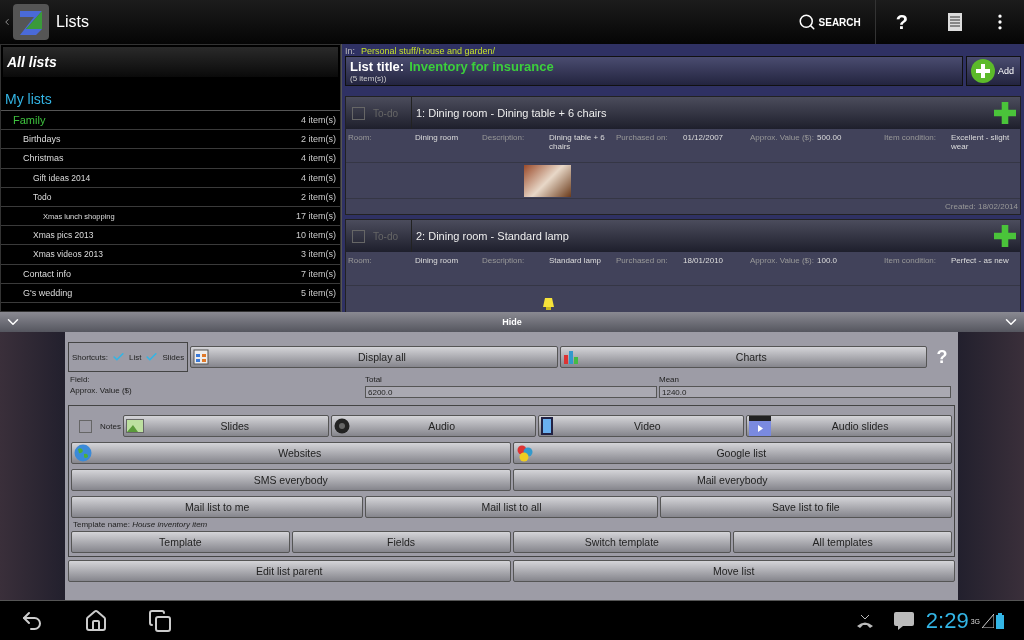 The height and width of the screenshot is (640, 1024). What do you see at coordinates (31, 22) in the screenshot?
I see `app-logo-icon` at bounding box center [31, 22].